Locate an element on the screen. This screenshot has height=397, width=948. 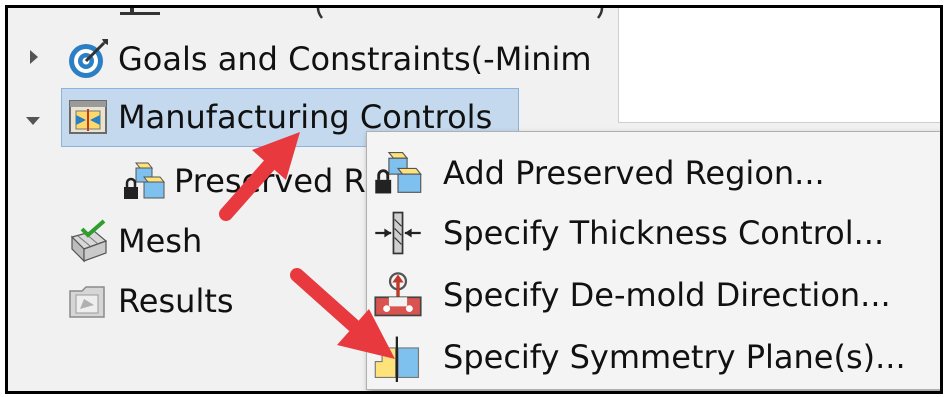
graphics-area is located at coordinates (779, 65).